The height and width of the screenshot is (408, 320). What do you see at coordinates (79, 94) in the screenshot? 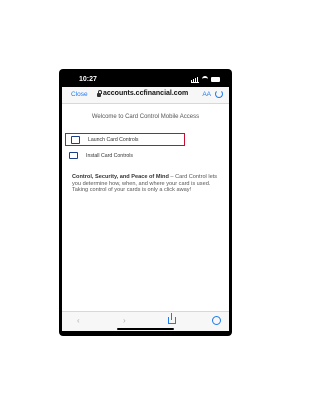
I see `close-button: Close` at bounding box center [79, 94].